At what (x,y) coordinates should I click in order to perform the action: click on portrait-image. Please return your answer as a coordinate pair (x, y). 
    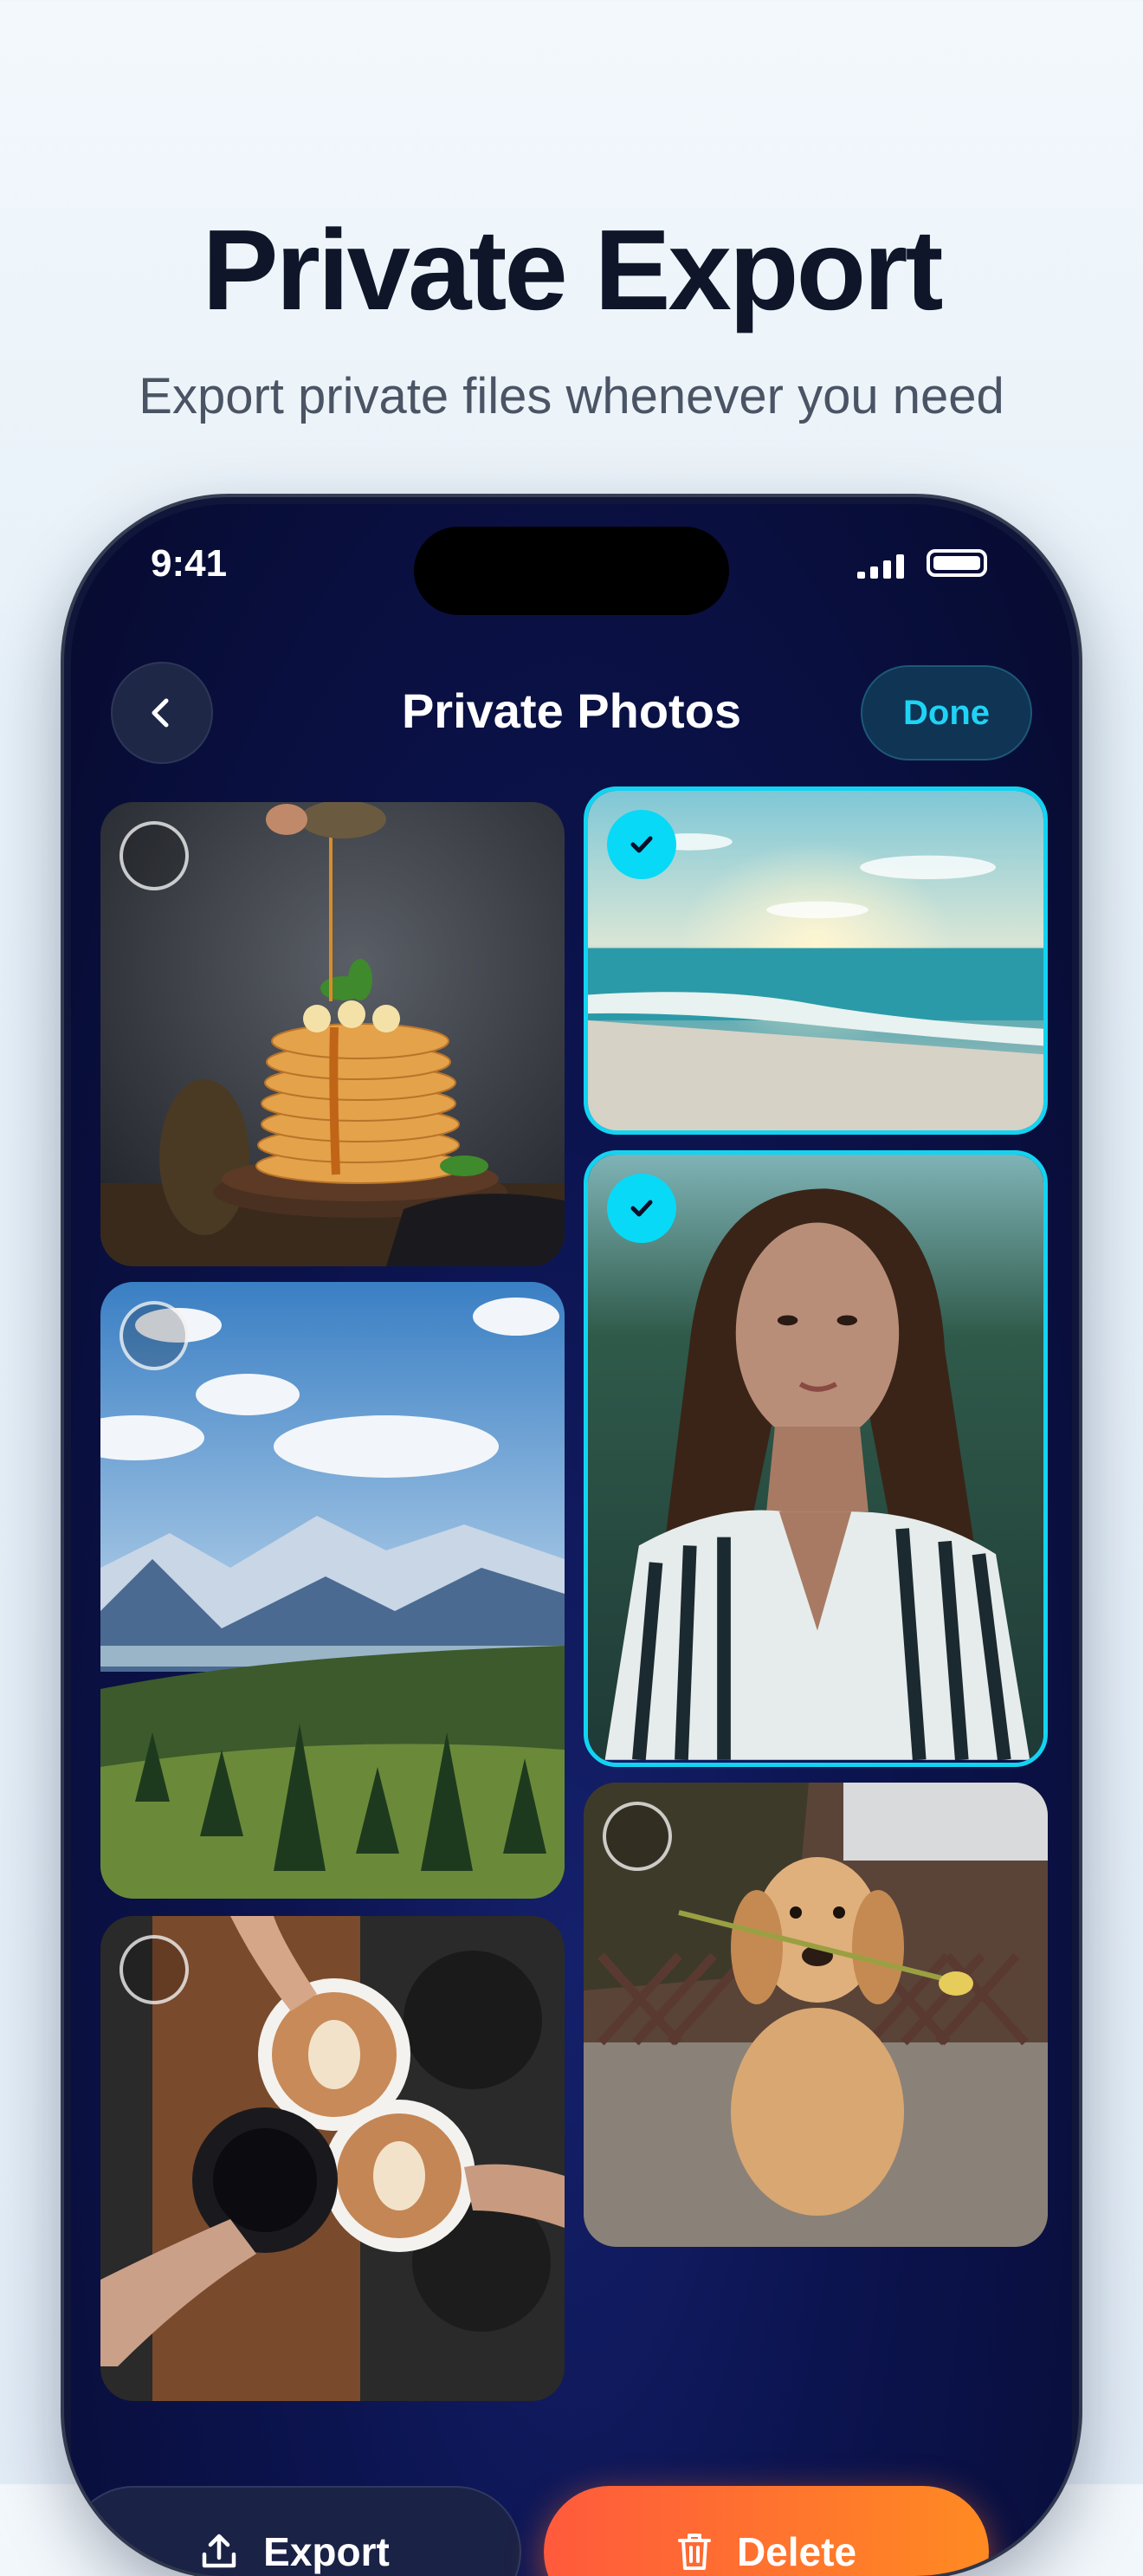
    Looking at the image, I should click on (816, 1457).